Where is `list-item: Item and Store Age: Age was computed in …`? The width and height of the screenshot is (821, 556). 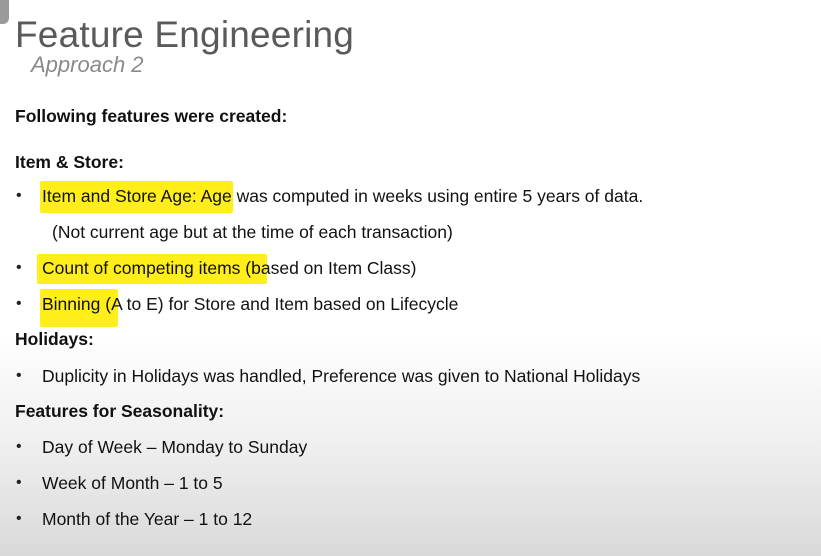 list-item: Item and Store Age: Age was computed in … is located at coordinates (343, 196).